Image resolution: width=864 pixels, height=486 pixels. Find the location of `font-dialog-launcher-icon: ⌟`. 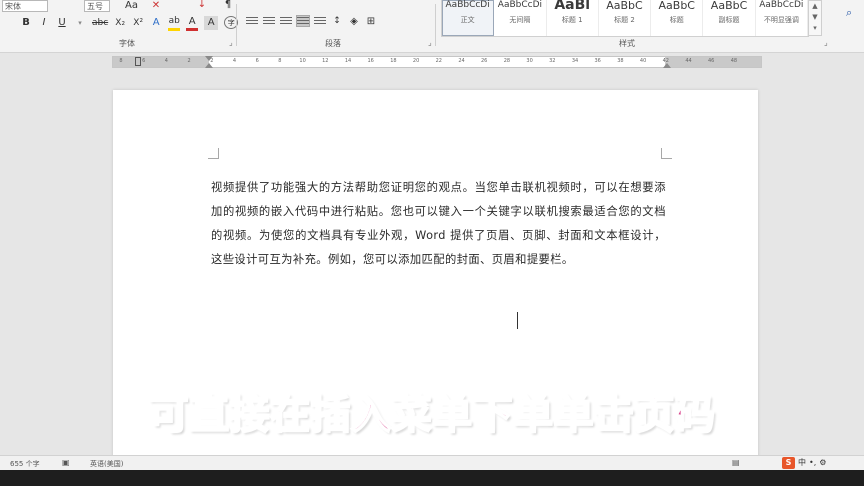

font-dialog-launcher-icon: ⌟ is located at coordinates (233, 42).